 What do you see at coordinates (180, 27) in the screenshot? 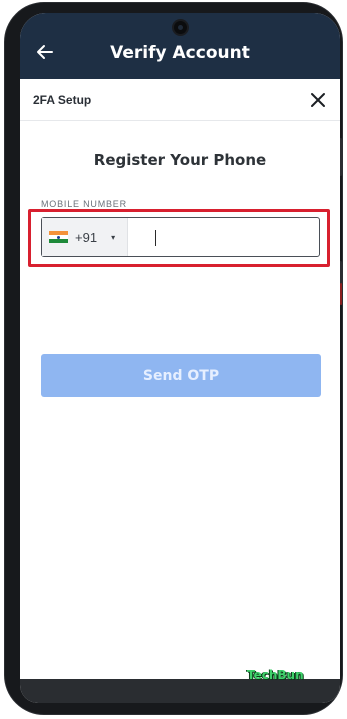
I see `front-camera` at bounding box center [180, 27].